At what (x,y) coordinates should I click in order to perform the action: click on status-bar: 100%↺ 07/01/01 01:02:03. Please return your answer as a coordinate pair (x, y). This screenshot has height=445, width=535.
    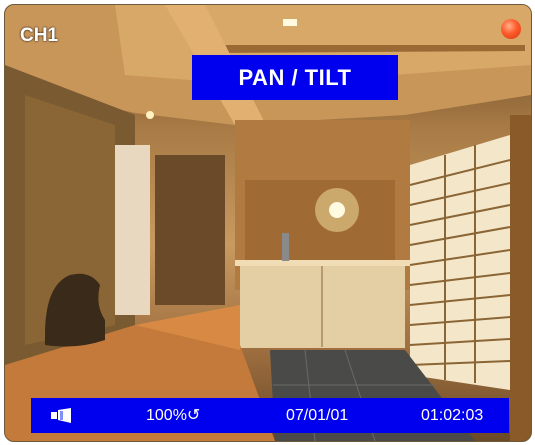
    Looking at the image, I should click on (270, 415).